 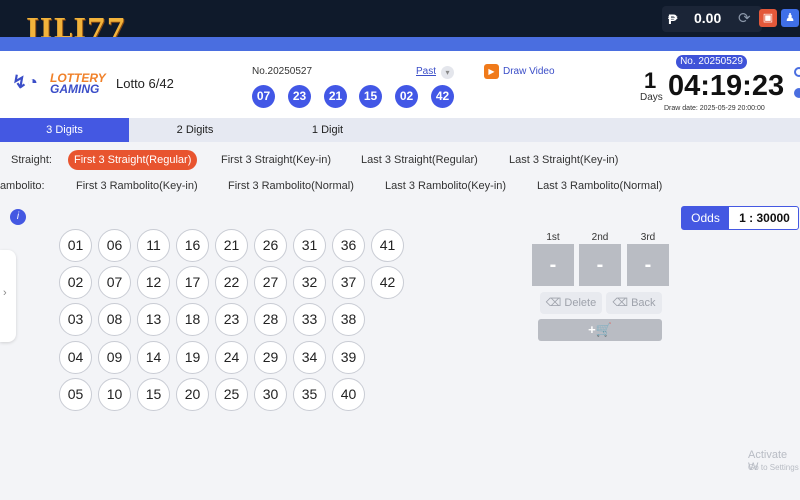 I want to click on peso-icon: ₱, so click(x=673, y=19).